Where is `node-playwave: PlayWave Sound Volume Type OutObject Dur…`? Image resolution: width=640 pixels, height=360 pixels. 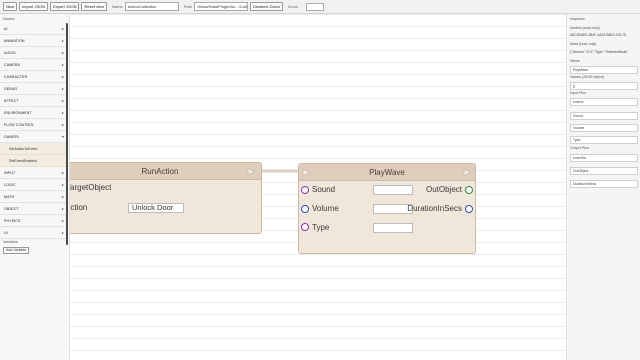
node-playwave: PlayWave Sound Volume Type OutObject Dur… is located at coordinates (387, 208).